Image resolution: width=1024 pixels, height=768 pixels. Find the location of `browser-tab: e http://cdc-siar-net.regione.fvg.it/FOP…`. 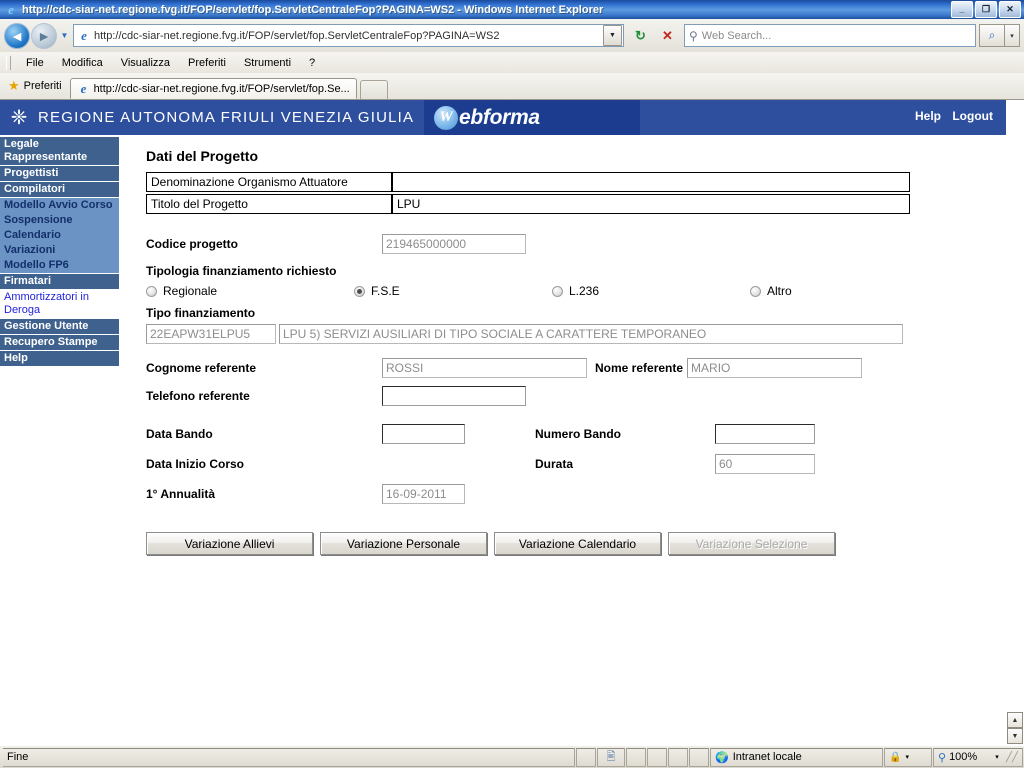

browser-tab: e http://cdc-siar-net.regione.fvg.it/FOP… is located at coordinates (213, 88).